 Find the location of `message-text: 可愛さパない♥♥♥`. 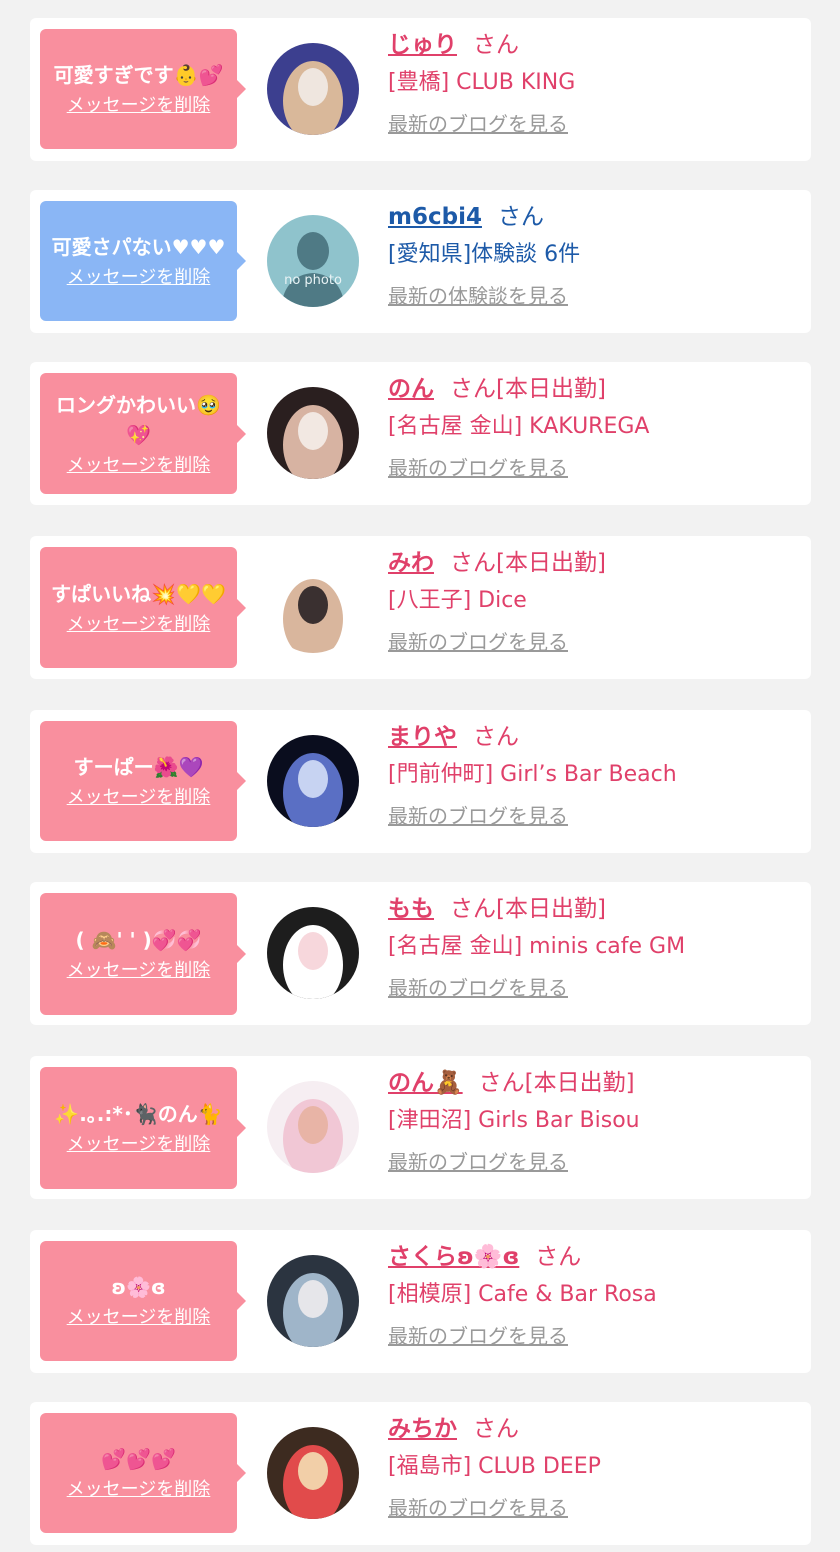

message-text: 可愛さパない♥♥♥ is located at coordinates (138, 247).